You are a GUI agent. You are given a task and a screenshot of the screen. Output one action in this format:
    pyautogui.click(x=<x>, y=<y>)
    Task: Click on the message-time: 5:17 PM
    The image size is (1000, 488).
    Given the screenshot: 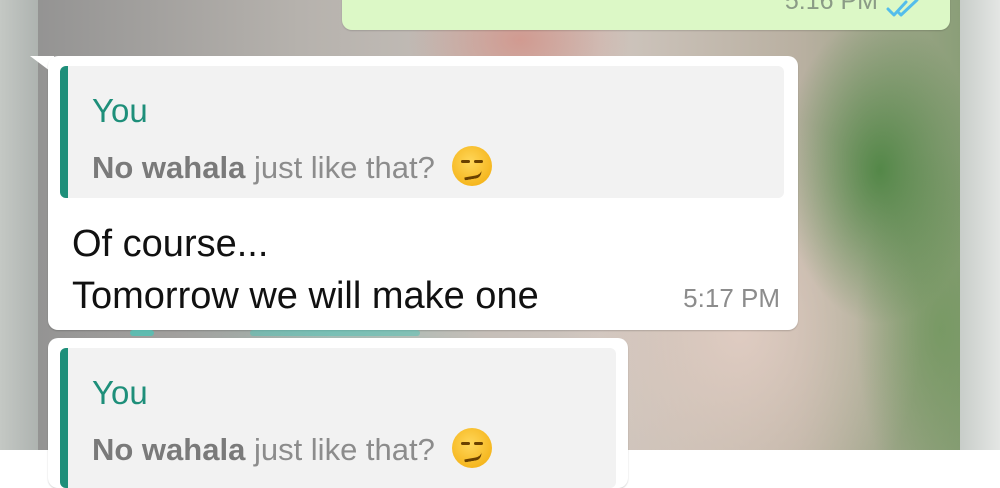 What is the action you would take?
    pyautogui.click(x=731, y=298)
    